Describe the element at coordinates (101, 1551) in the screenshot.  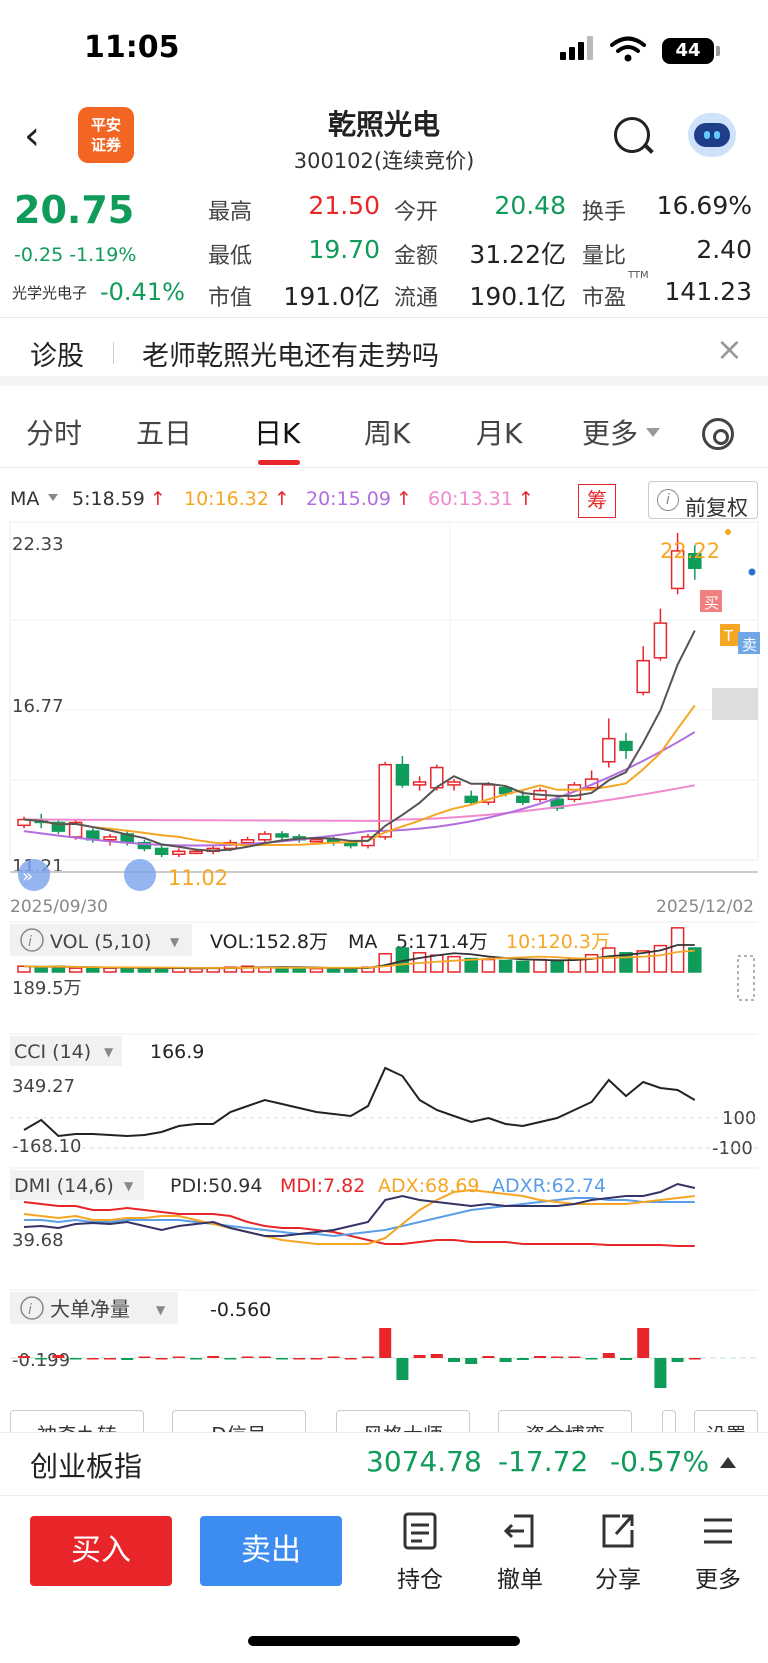
I see `buy-button: 买入` at that location.